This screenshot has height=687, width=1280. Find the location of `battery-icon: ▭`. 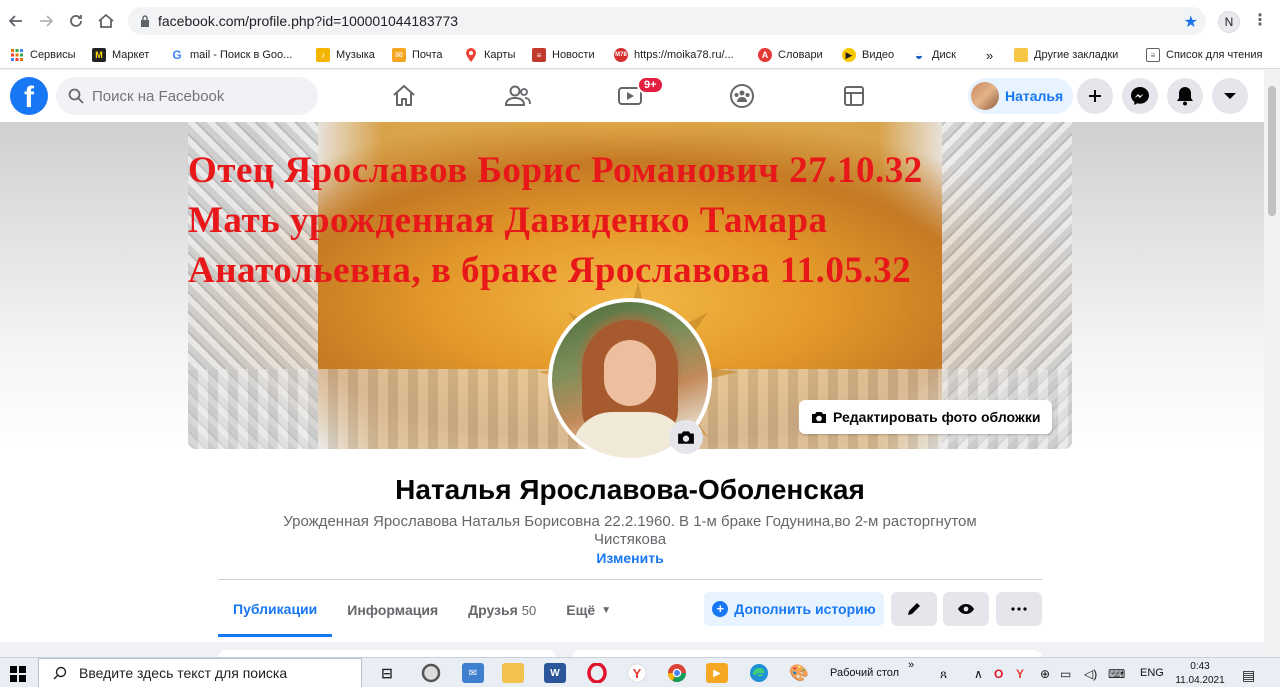

battery-icon: ▭ is located at coordinates (1065, 674).